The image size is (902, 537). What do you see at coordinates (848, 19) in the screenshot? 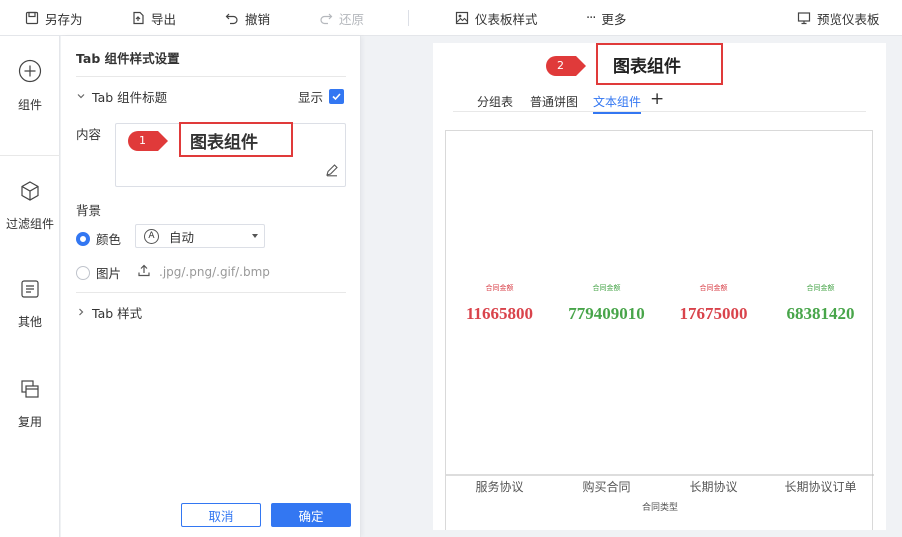
I see `preview-label: 预览仪表板` at bounding box center [848, 19].